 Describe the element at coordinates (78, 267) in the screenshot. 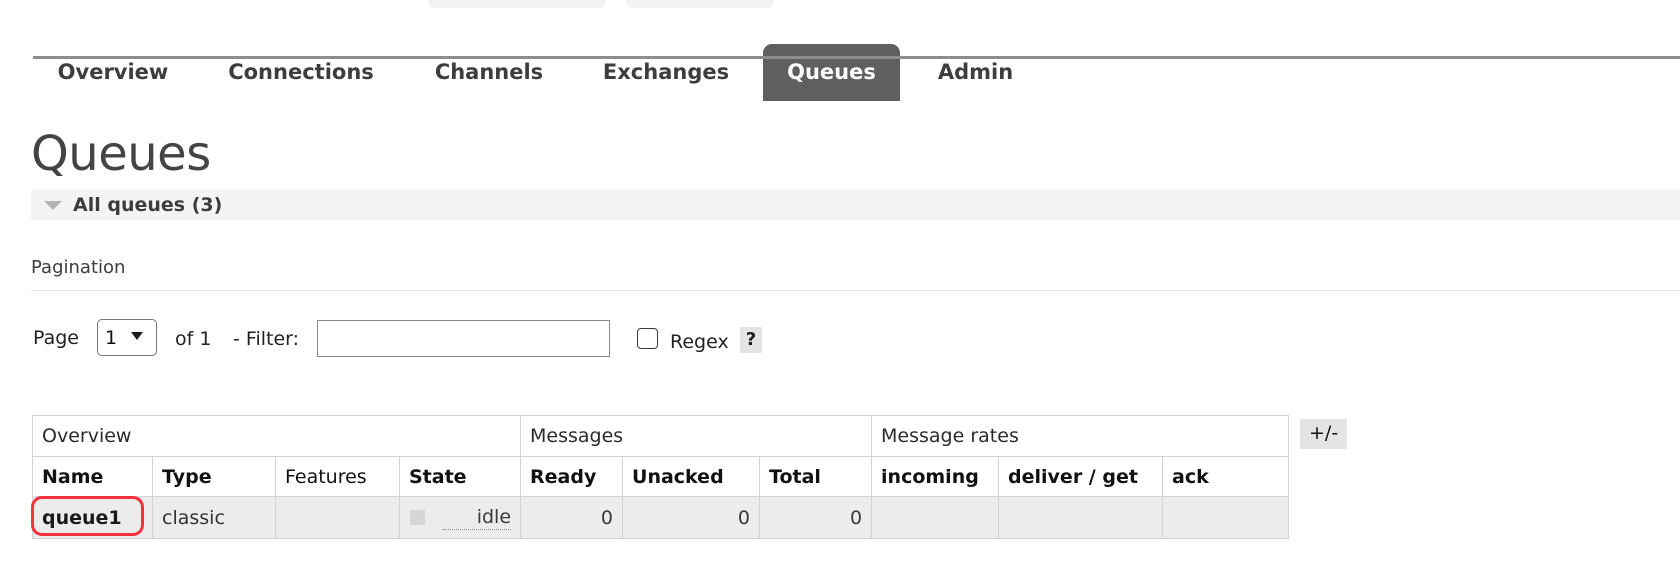

I see `pagination-heading: Pagination` at that location.